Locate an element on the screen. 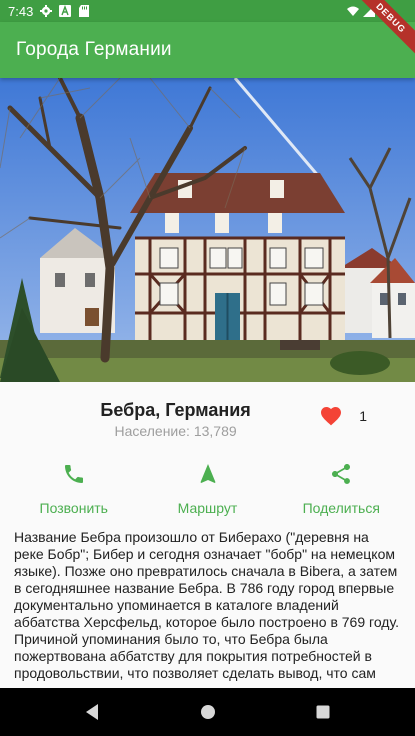 This screenshot has width=415, height=736. city-name: Бебра, Германия is located at coordinates (175, 410).